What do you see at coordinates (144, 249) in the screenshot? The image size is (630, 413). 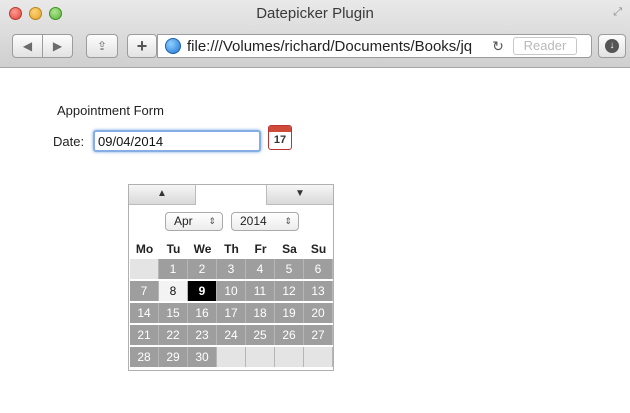 I see `weekday-label: Mo` at bounding box center [144, 249].